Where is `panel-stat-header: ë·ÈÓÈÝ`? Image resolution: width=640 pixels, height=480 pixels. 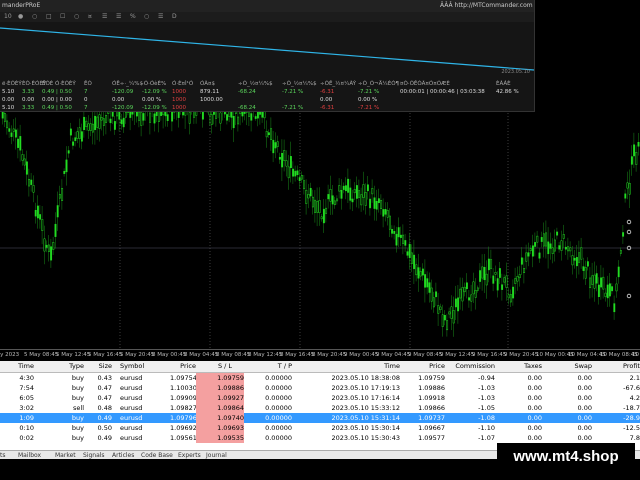
panel-stat-header: ë·ÈÓÈÝ is located at coordinates (12, 84).